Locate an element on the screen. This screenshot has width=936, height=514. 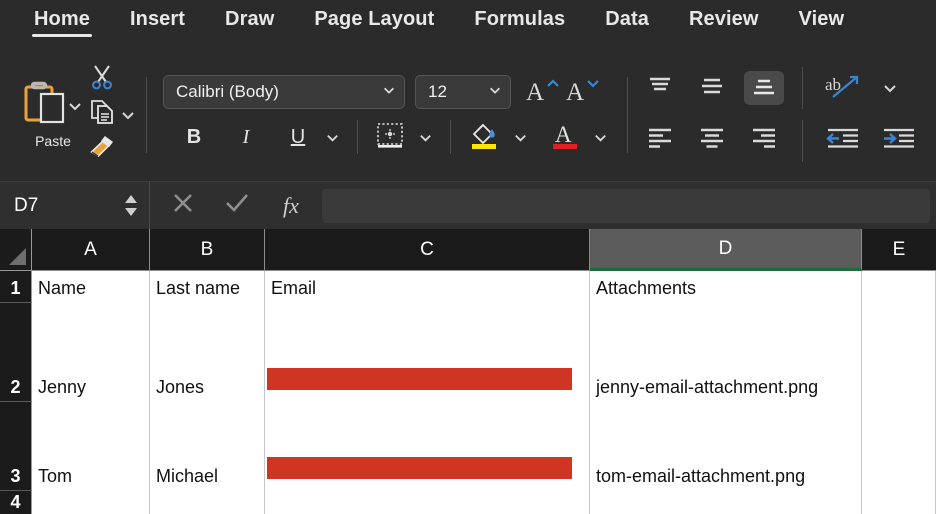
format-painter-button is located at coordinates (102, 150).